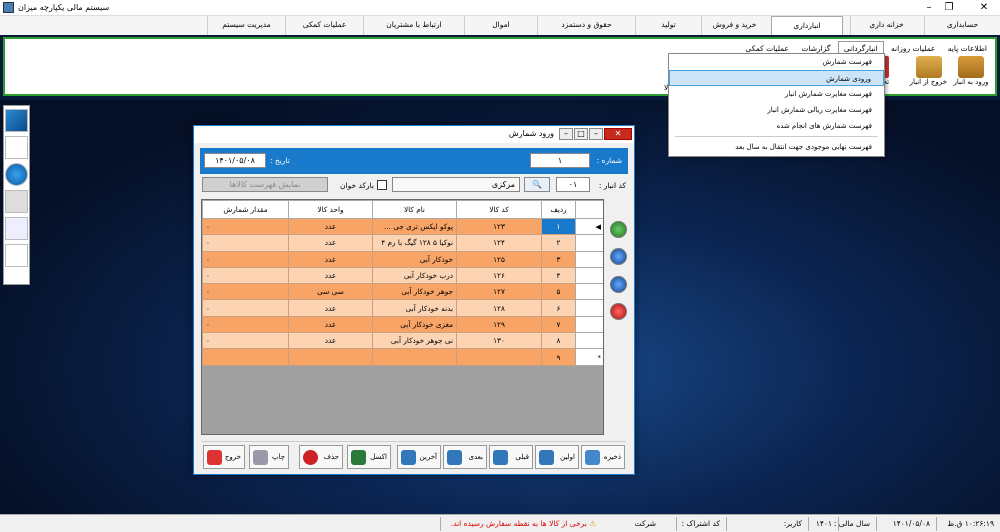 The image size is (1000, 532). I want to click on warehouse-entry-button: ورود به انبار, so click(971, 74).